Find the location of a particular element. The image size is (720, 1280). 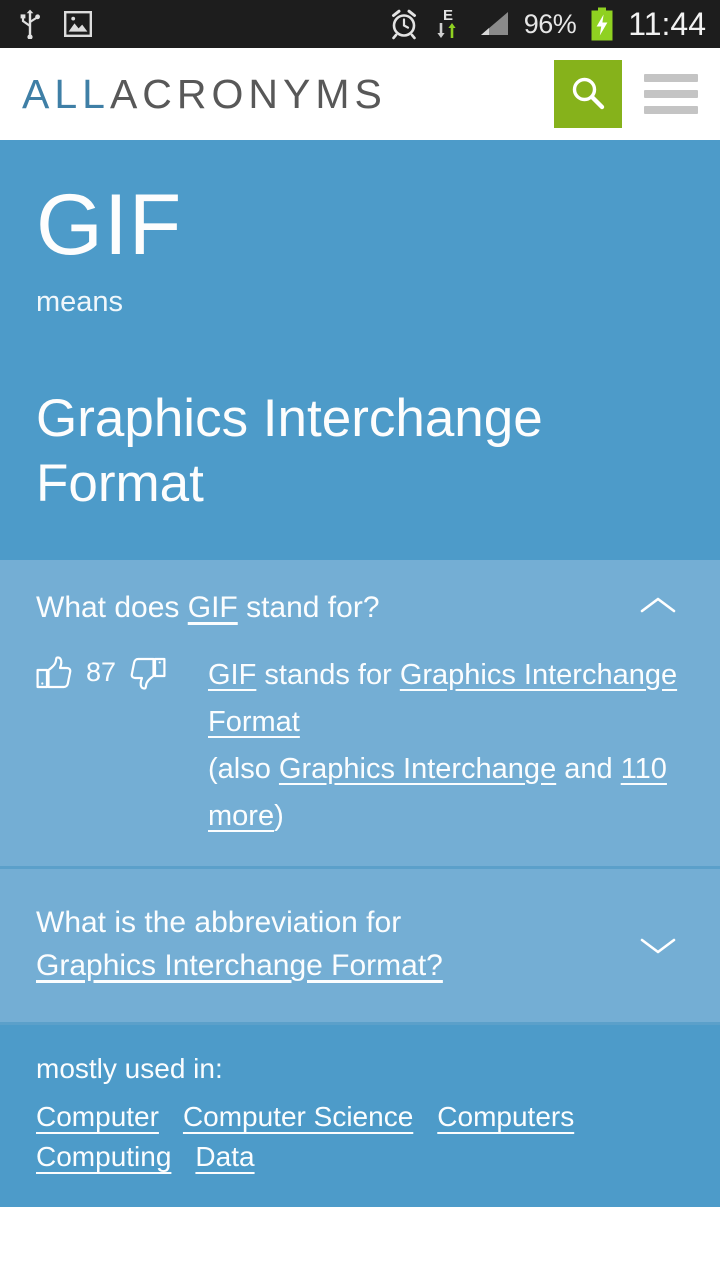

hamburger-menu-icon is located at coordinates (671, 94).